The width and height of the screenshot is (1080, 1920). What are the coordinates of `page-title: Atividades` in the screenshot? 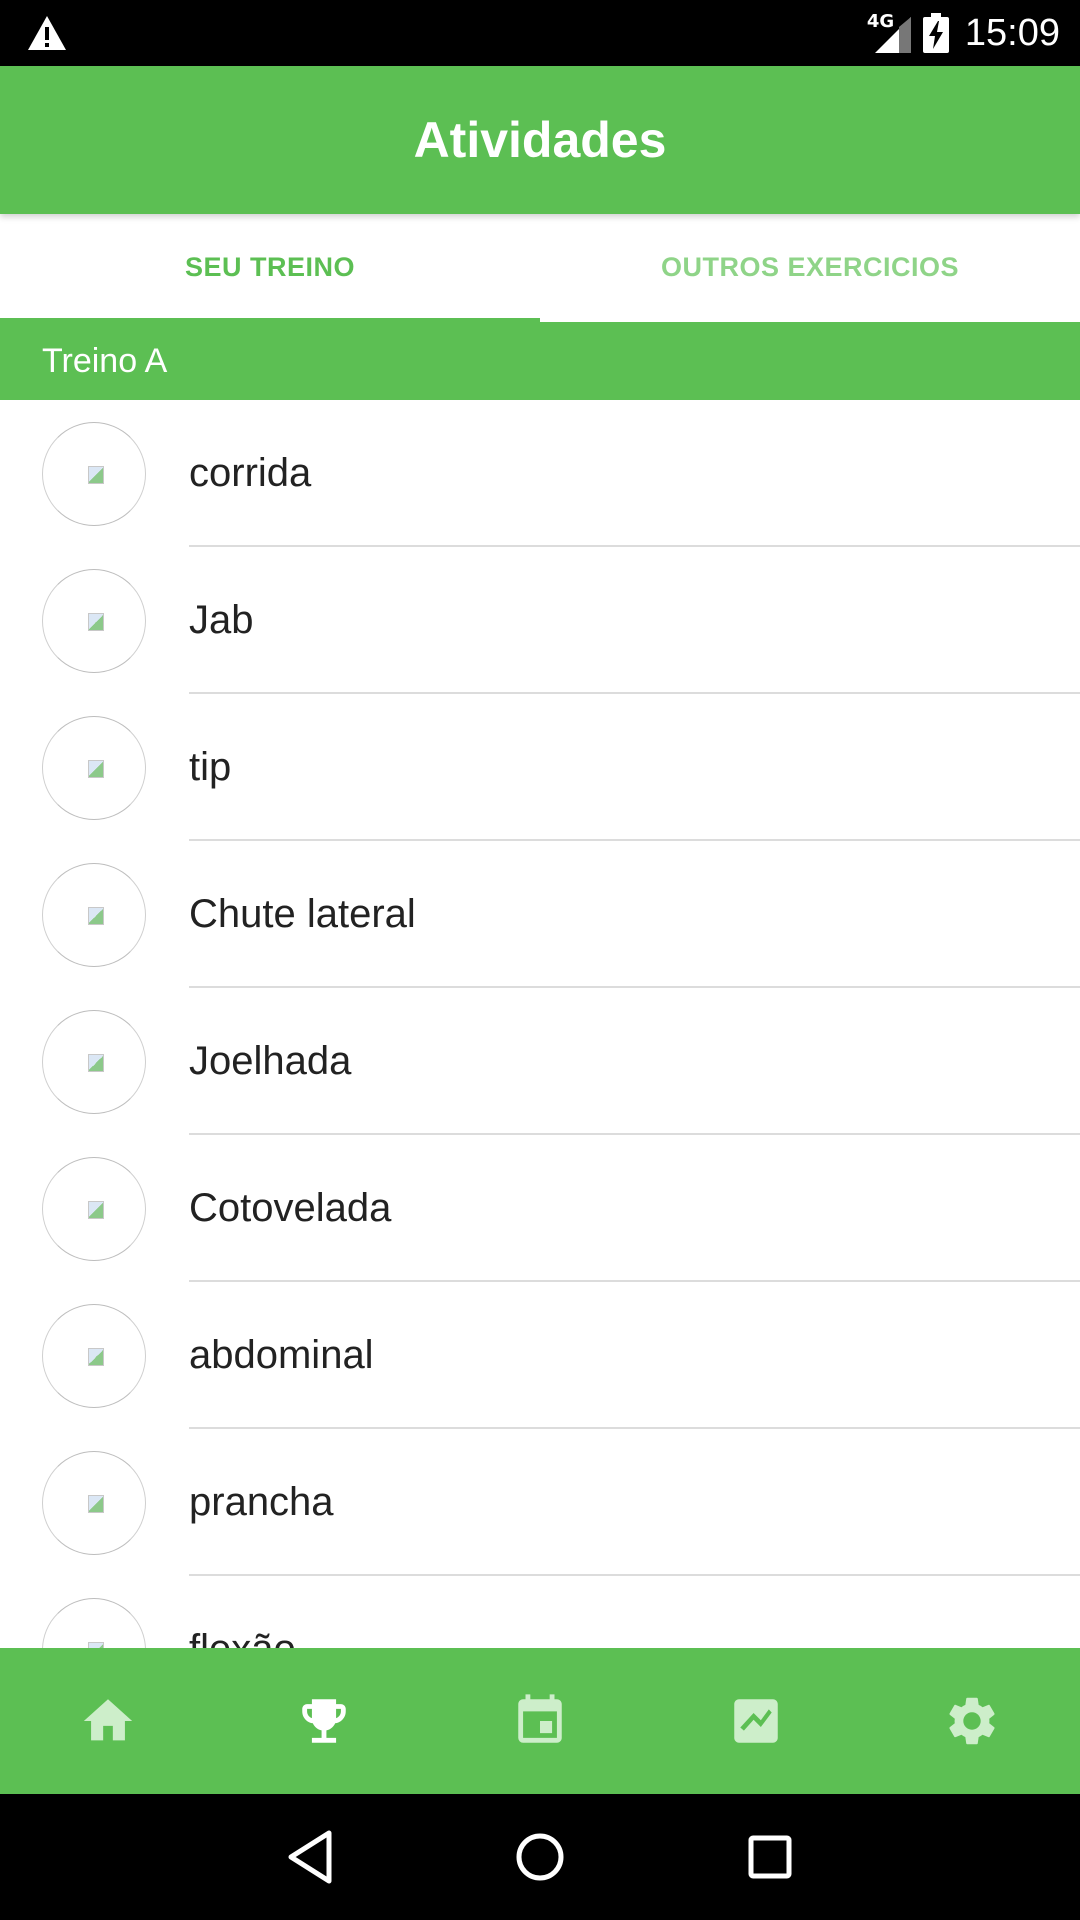 It's located at (540, 140).